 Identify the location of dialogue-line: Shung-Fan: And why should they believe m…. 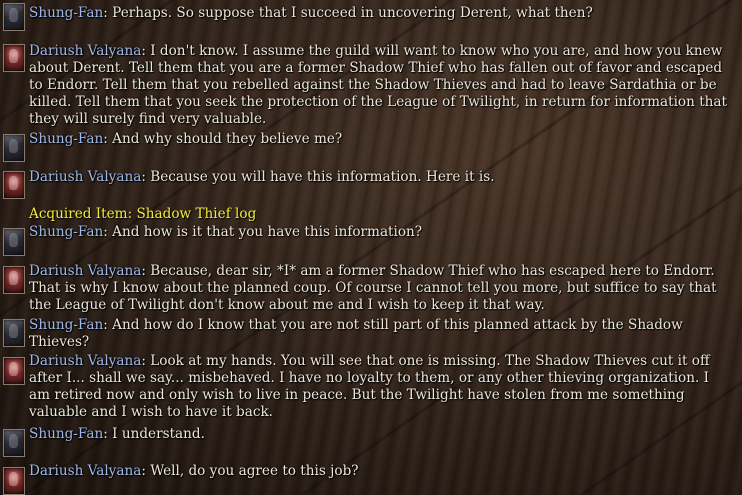
(186, 139).